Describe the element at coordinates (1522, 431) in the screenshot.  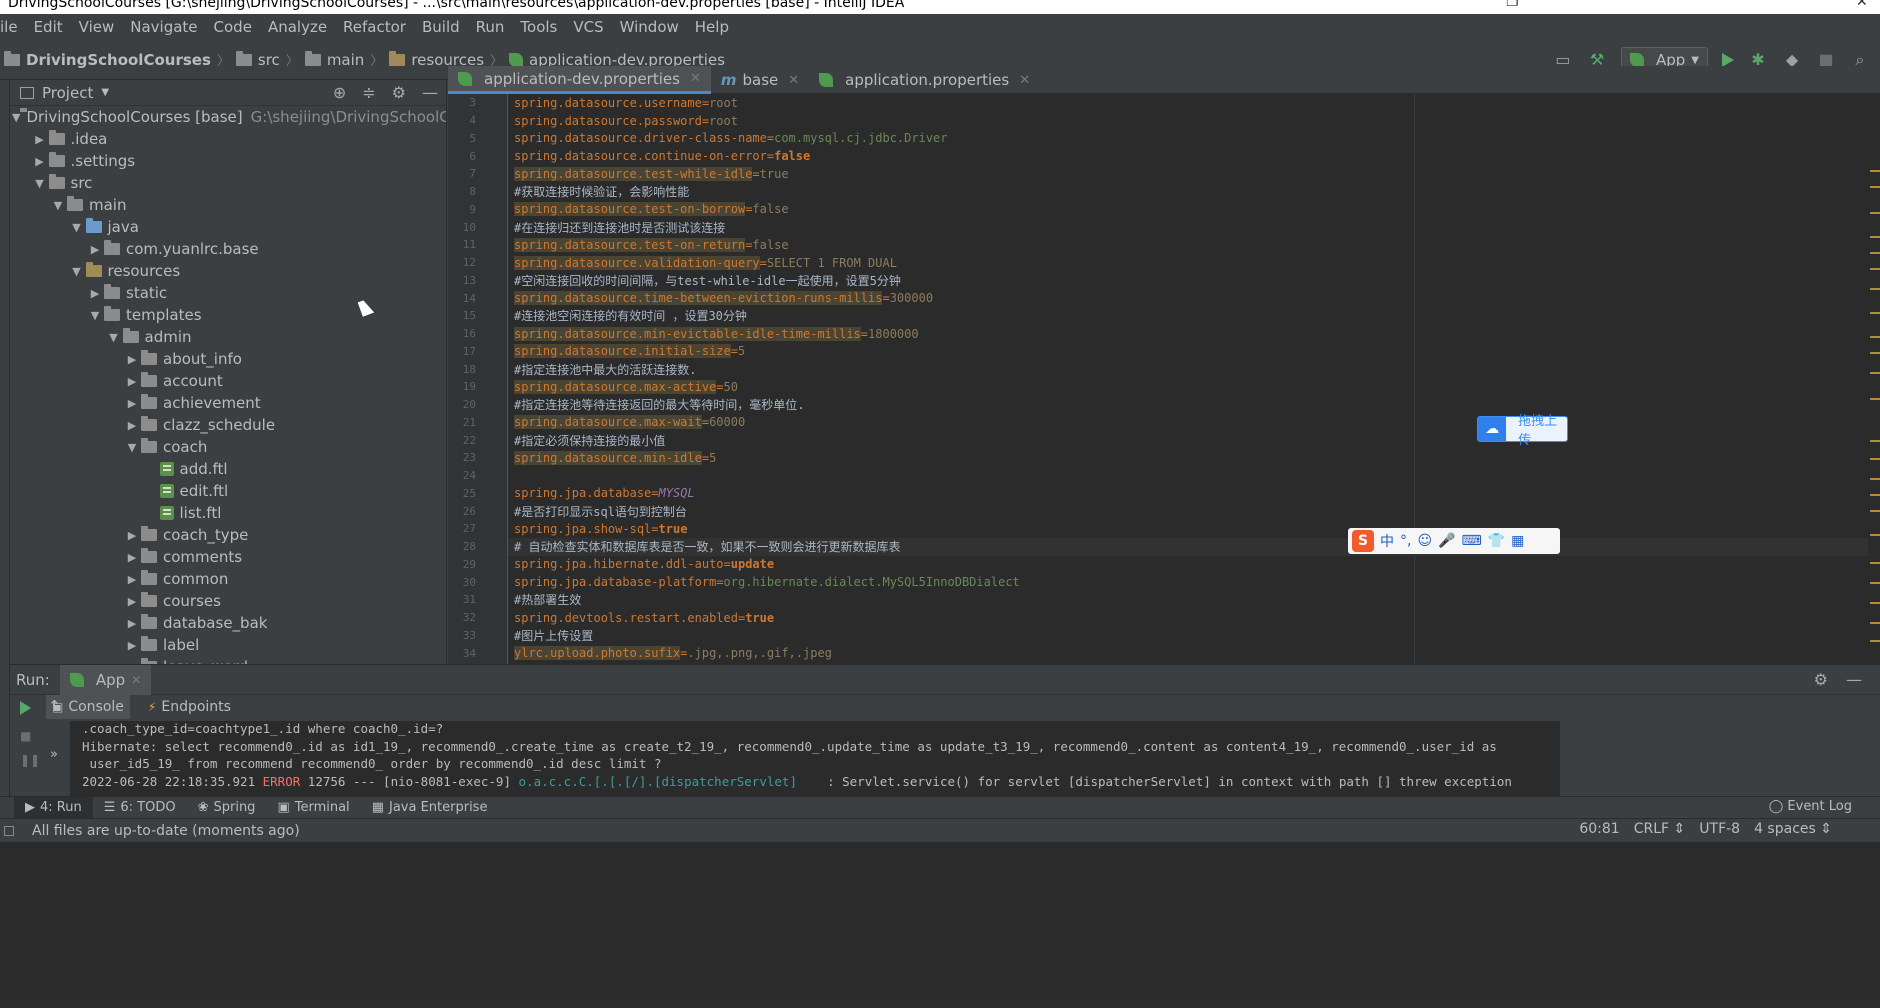
I see `baidu-drag-upload-widget: ☁ 拖拽上传` at that location.